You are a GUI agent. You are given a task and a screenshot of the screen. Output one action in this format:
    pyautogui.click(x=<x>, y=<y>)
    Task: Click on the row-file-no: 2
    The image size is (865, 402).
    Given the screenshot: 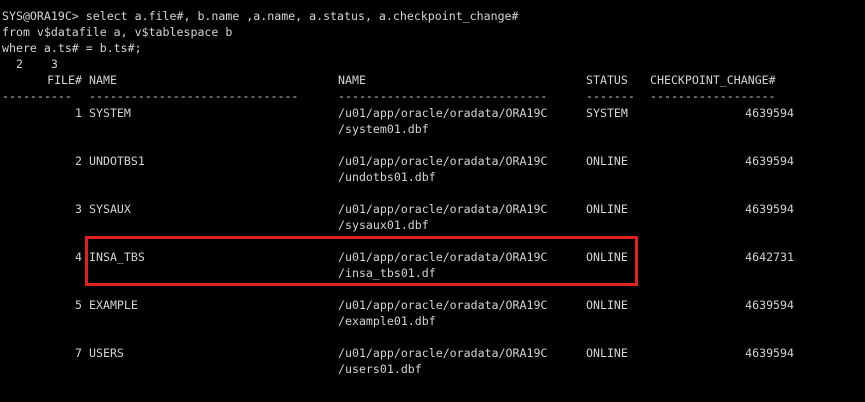 What is the action you would take?
    pyautogui.click(x=78, y=161)
    